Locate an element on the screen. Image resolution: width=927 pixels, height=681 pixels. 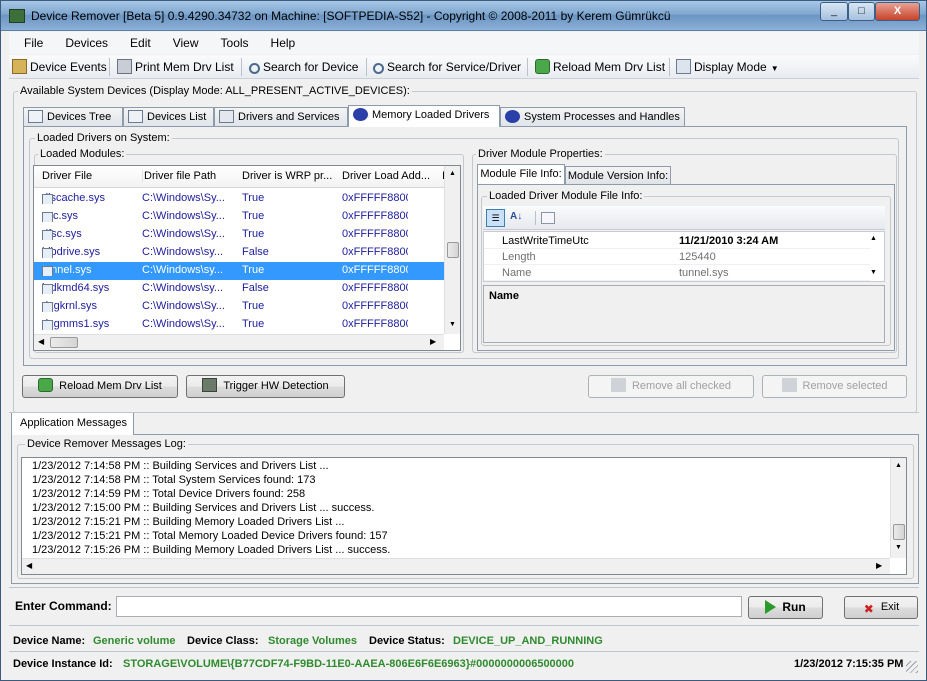
print-mem-button: Print Mem Drv List is located at coordinates (175, 67).